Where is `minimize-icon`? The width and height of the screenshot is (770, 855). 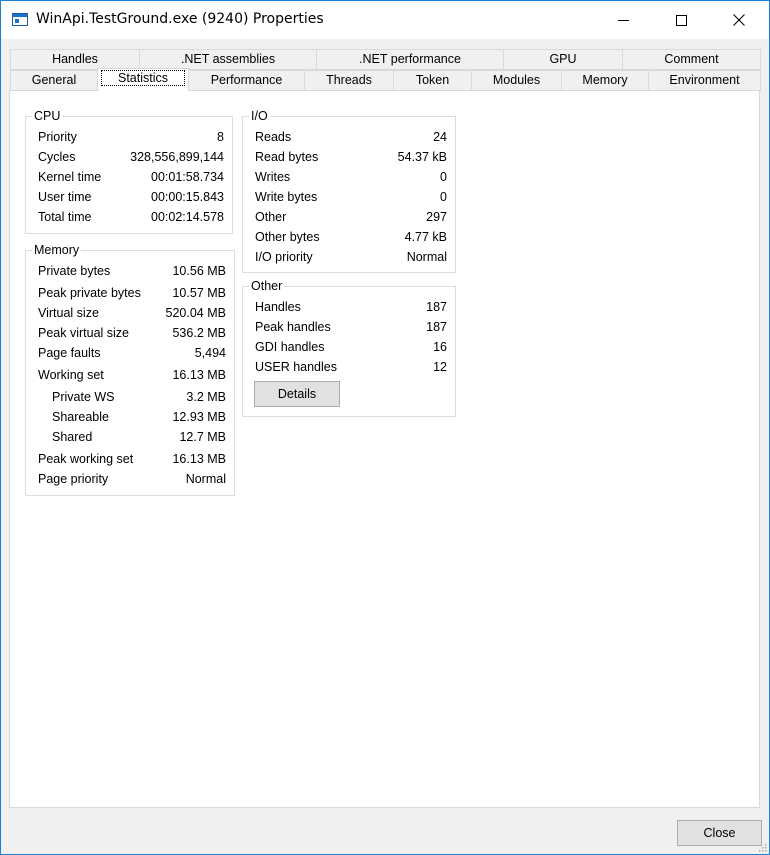 minimize-icon is located at coordinates (623, 20).